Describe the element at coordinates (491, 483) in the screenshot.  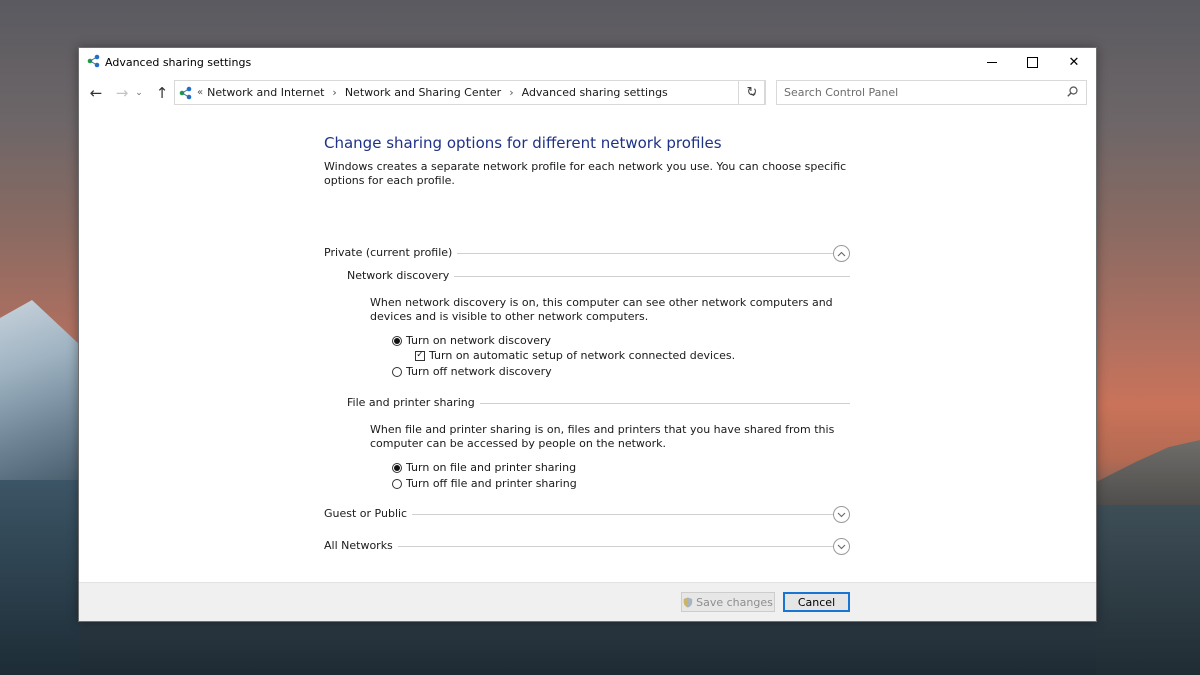
I see `radio-label: Turn off file and printer sharing` at that location.